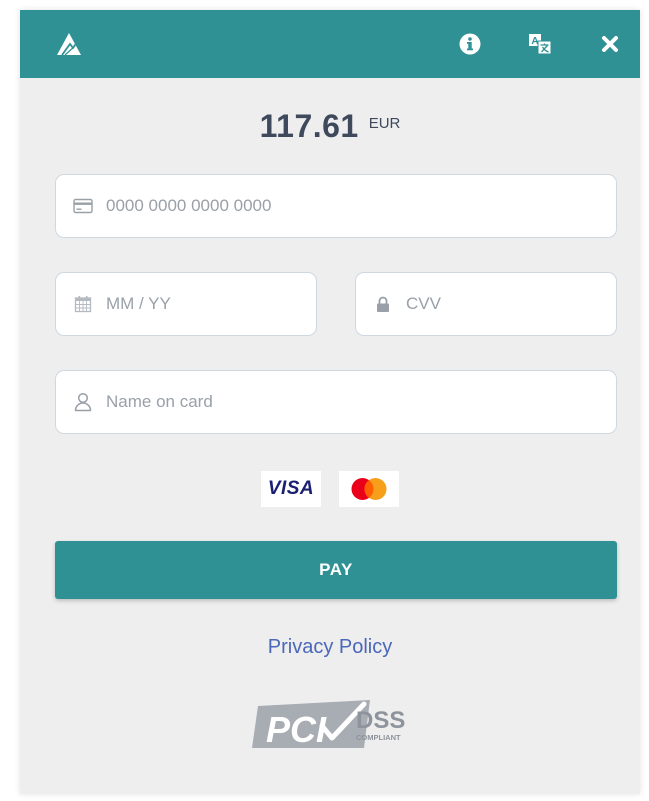 Image resolution: width=649 pixels, height=801 pixels. I want to click on header-bar: A, so click(330, 44).